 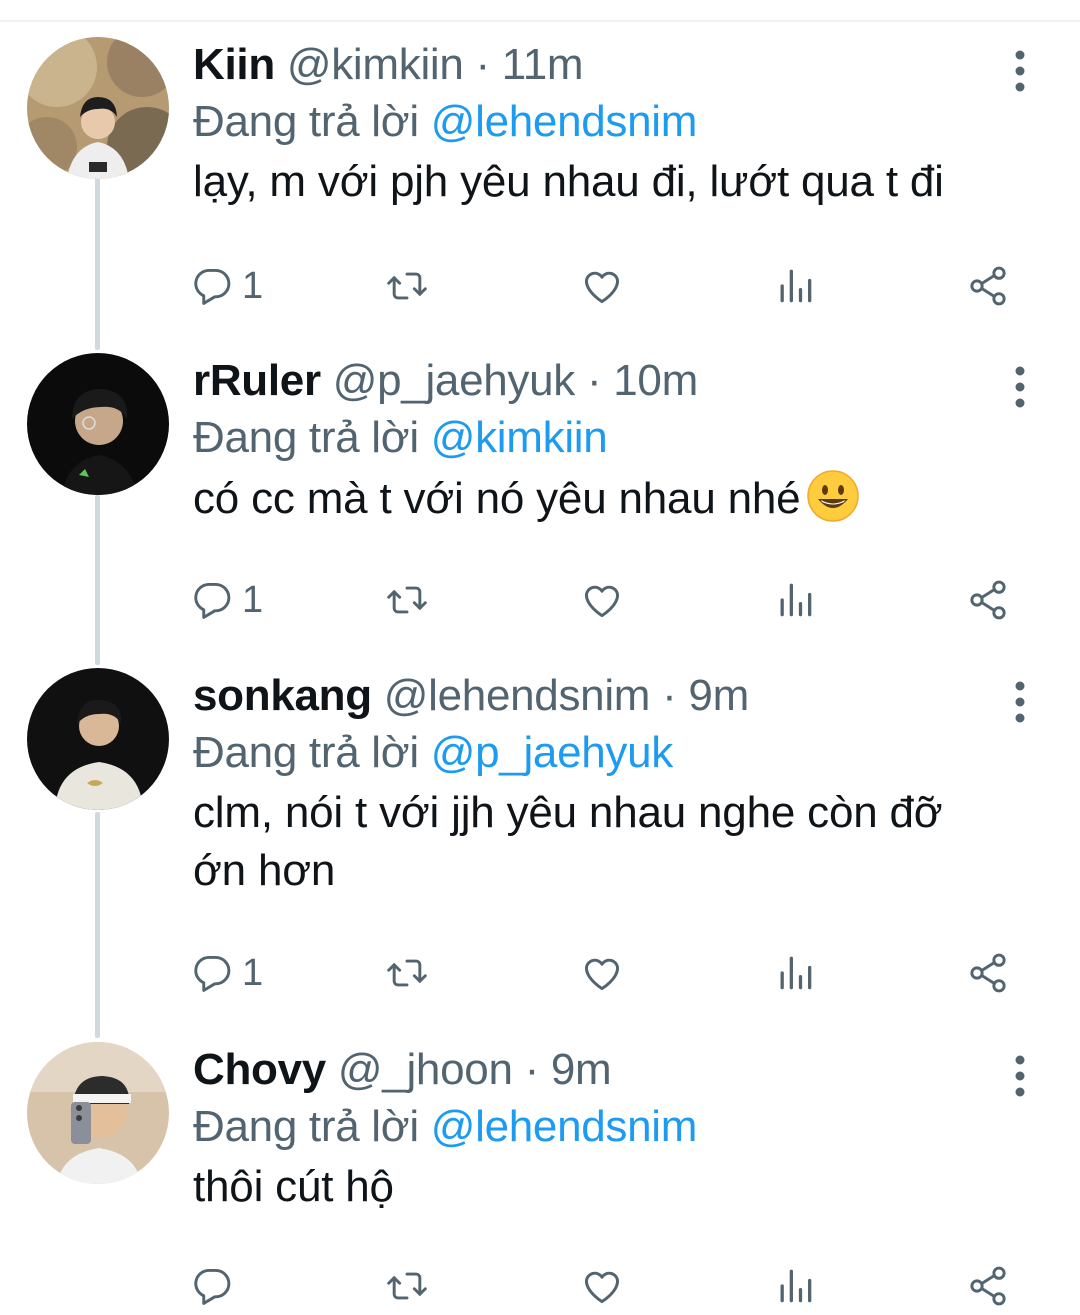 What do you see at coordinates (425, 1069) in the screenshot?
I see `user-handle: @_jhoon` at bounding box center [425, 1069].